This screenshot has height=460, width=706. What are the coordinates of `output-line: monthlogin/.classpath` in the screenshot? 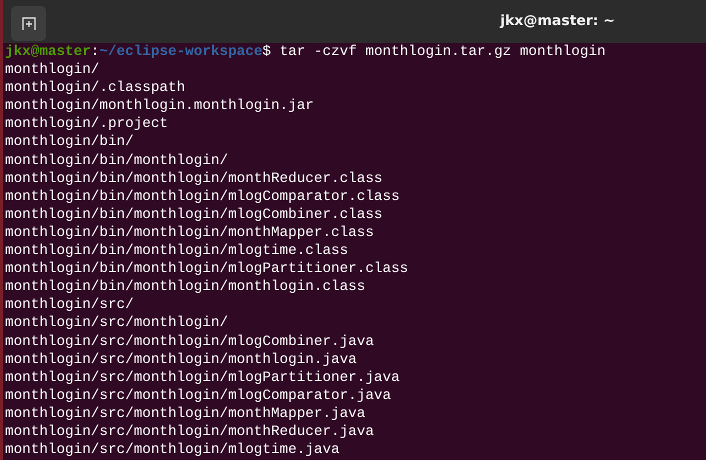 It's located at (95, 88).